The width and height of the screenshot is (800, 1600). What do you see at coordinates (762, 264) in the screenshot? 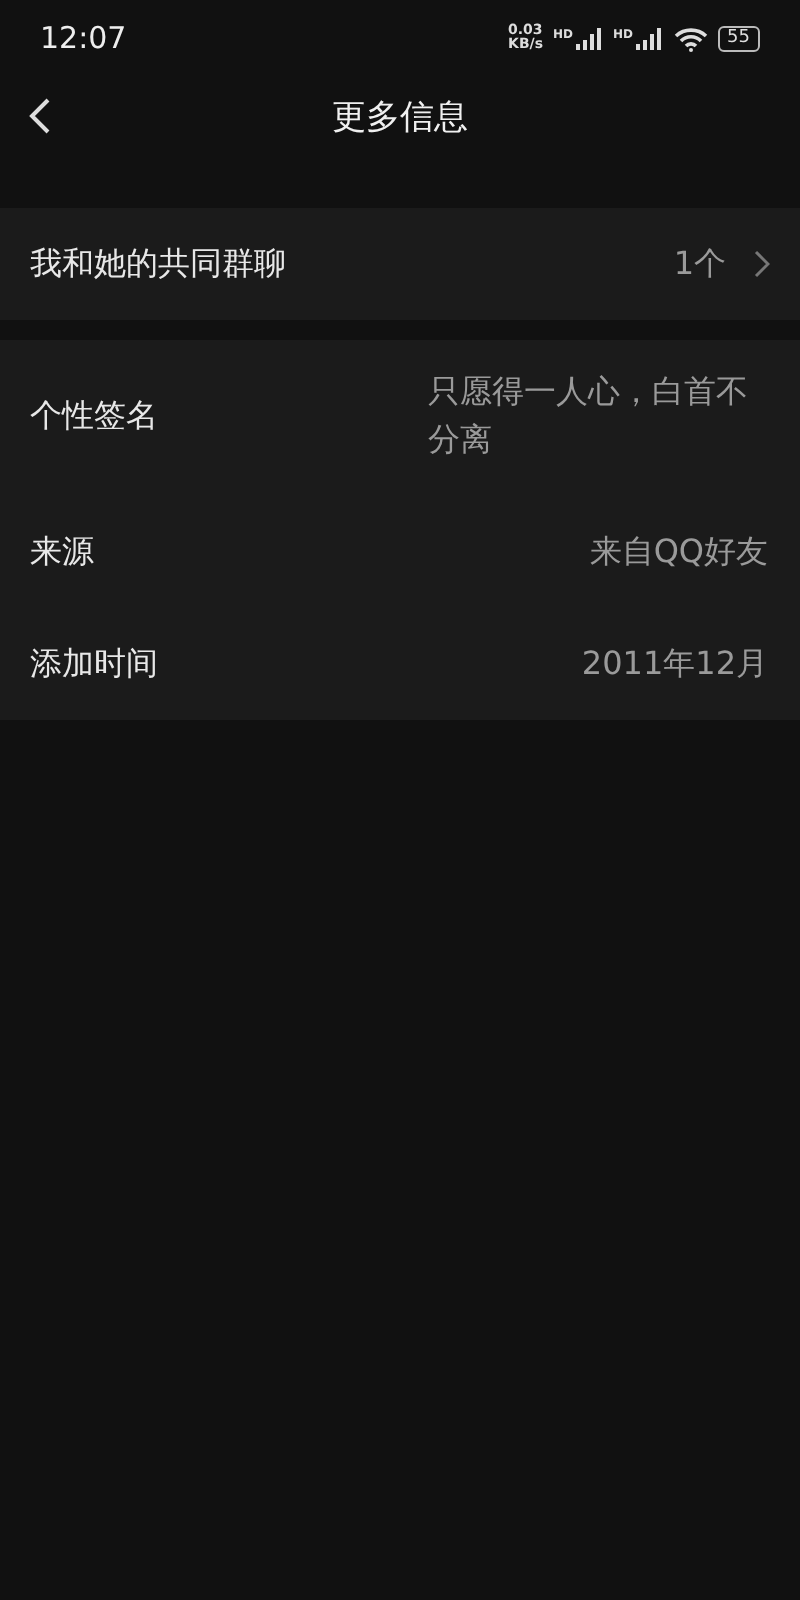
I see `chevron-icon` at bounding box center [762, 264].